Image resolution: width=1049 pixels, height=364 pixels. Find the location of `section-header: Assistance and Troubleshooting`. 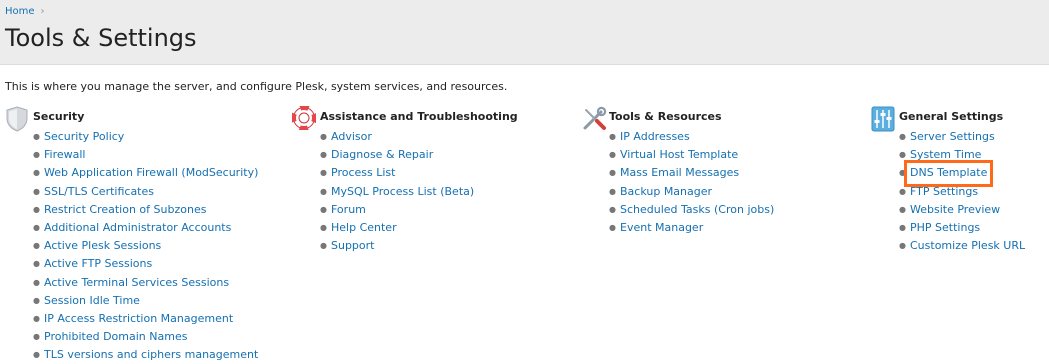

section-header: Assistance and Troubleshooting is located at coordinates (404, 118).